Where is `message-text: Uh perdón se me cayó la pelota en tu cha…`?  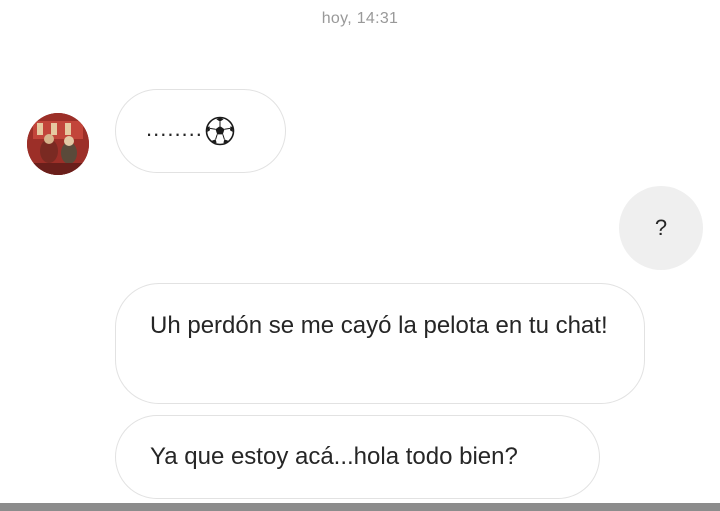
message-text: Uh perdón se me cayó la pelota en tu cha… is located at coordinates (379, 325).